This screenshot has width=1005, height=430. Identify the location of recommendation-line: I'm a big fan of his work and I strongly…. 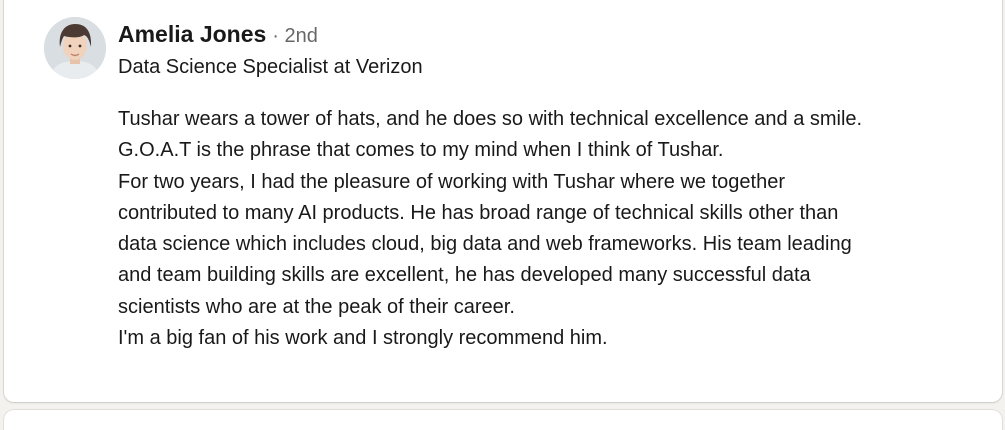
(363, 338).